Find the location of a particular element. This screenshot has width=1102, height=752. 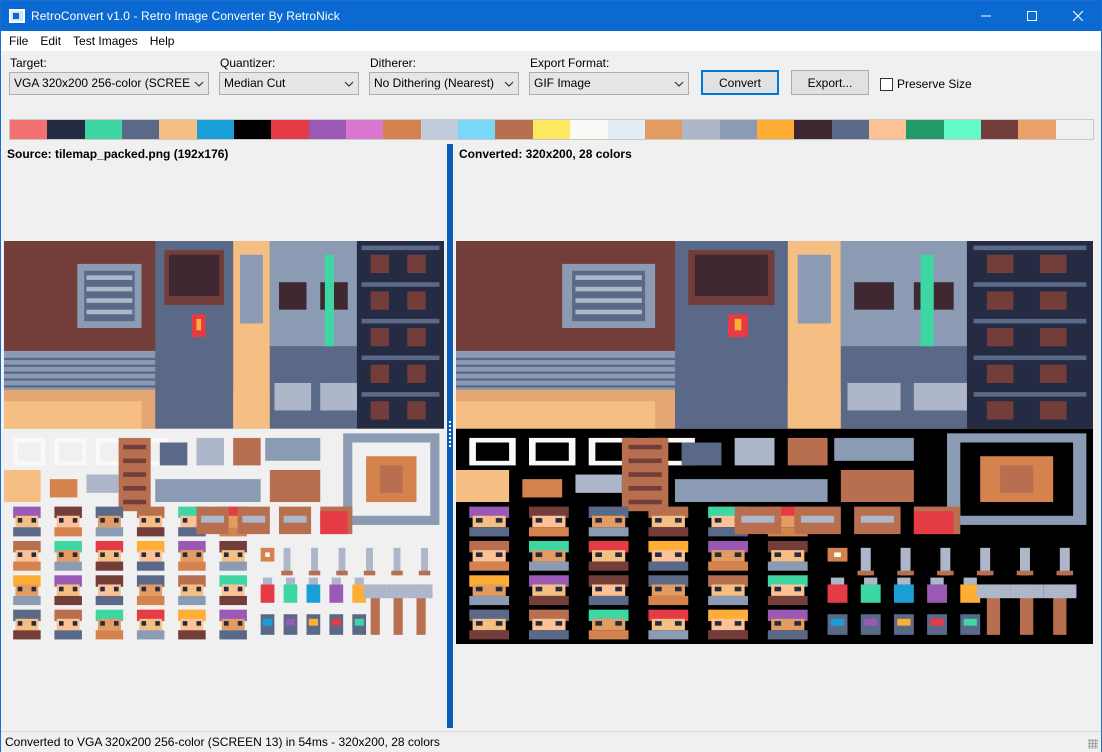

export-format-label: Export Format: is located at coordinates (570, 63).